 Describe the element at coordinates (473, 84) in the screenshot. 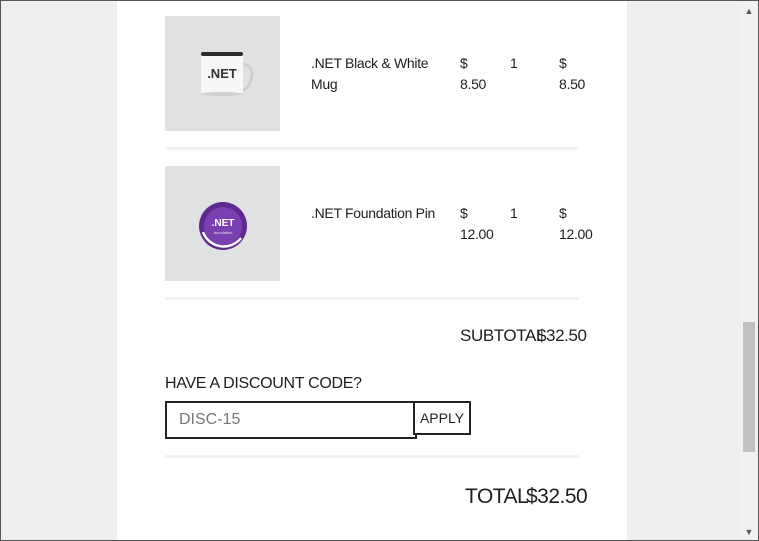

I see `unit-price-value: 8.50` at that location.